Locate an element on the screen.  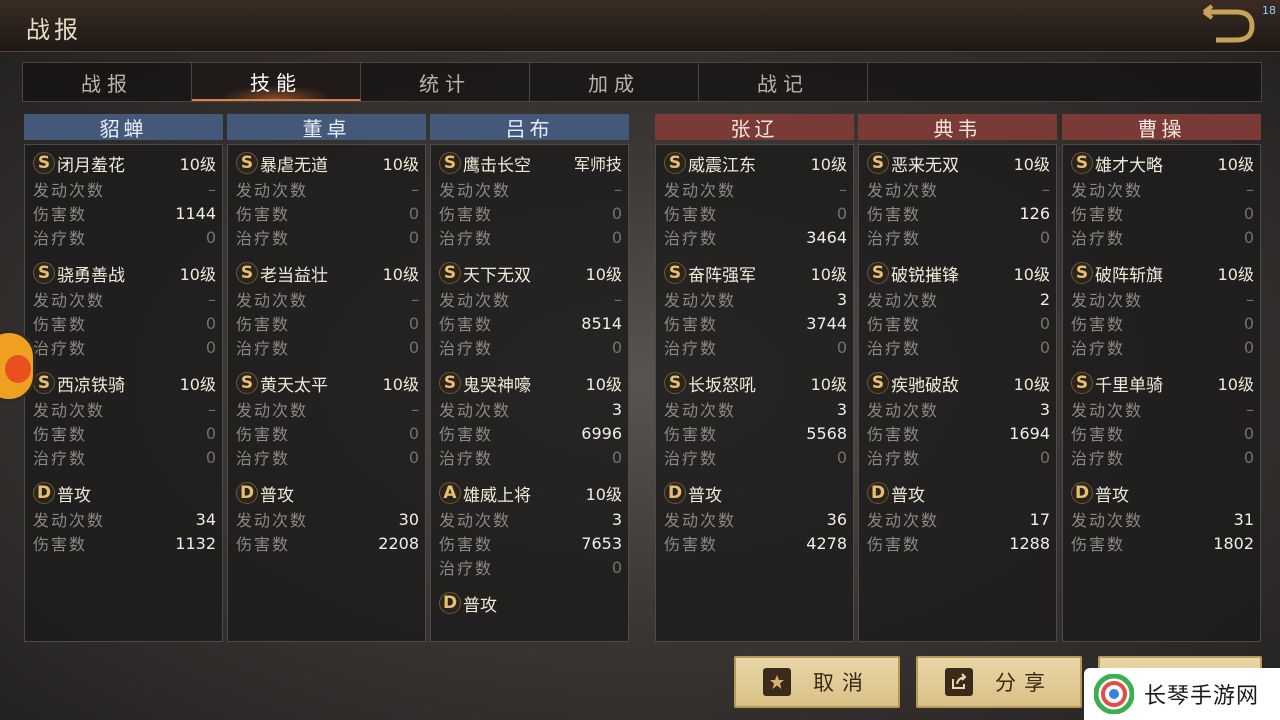
stat-row: 伤害数 1132 is located at coordinates (124, 543).